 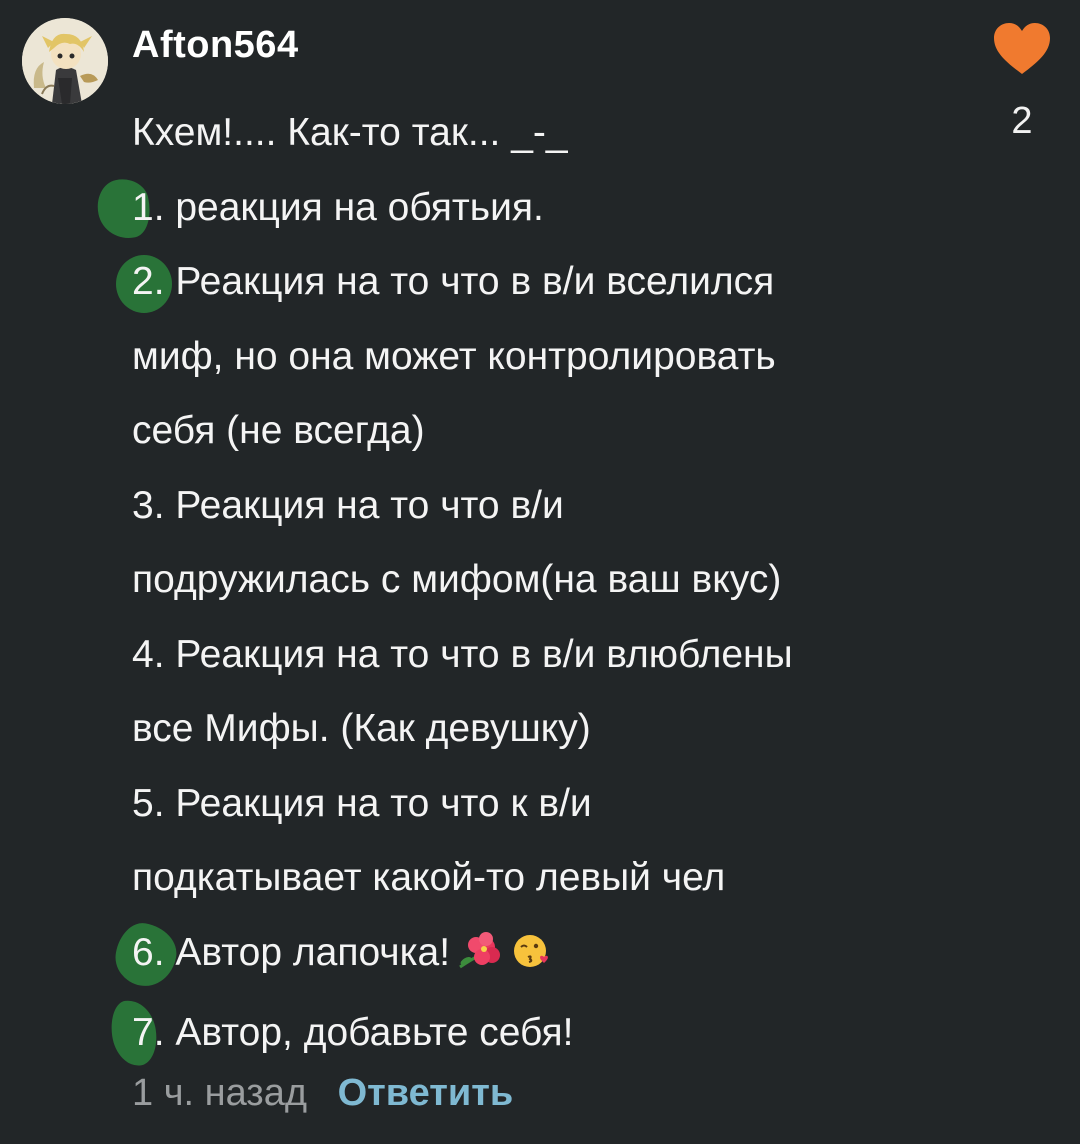 I want to click on comment-line: подкатывает какой-то левый чел, so click(x=429, y=877).